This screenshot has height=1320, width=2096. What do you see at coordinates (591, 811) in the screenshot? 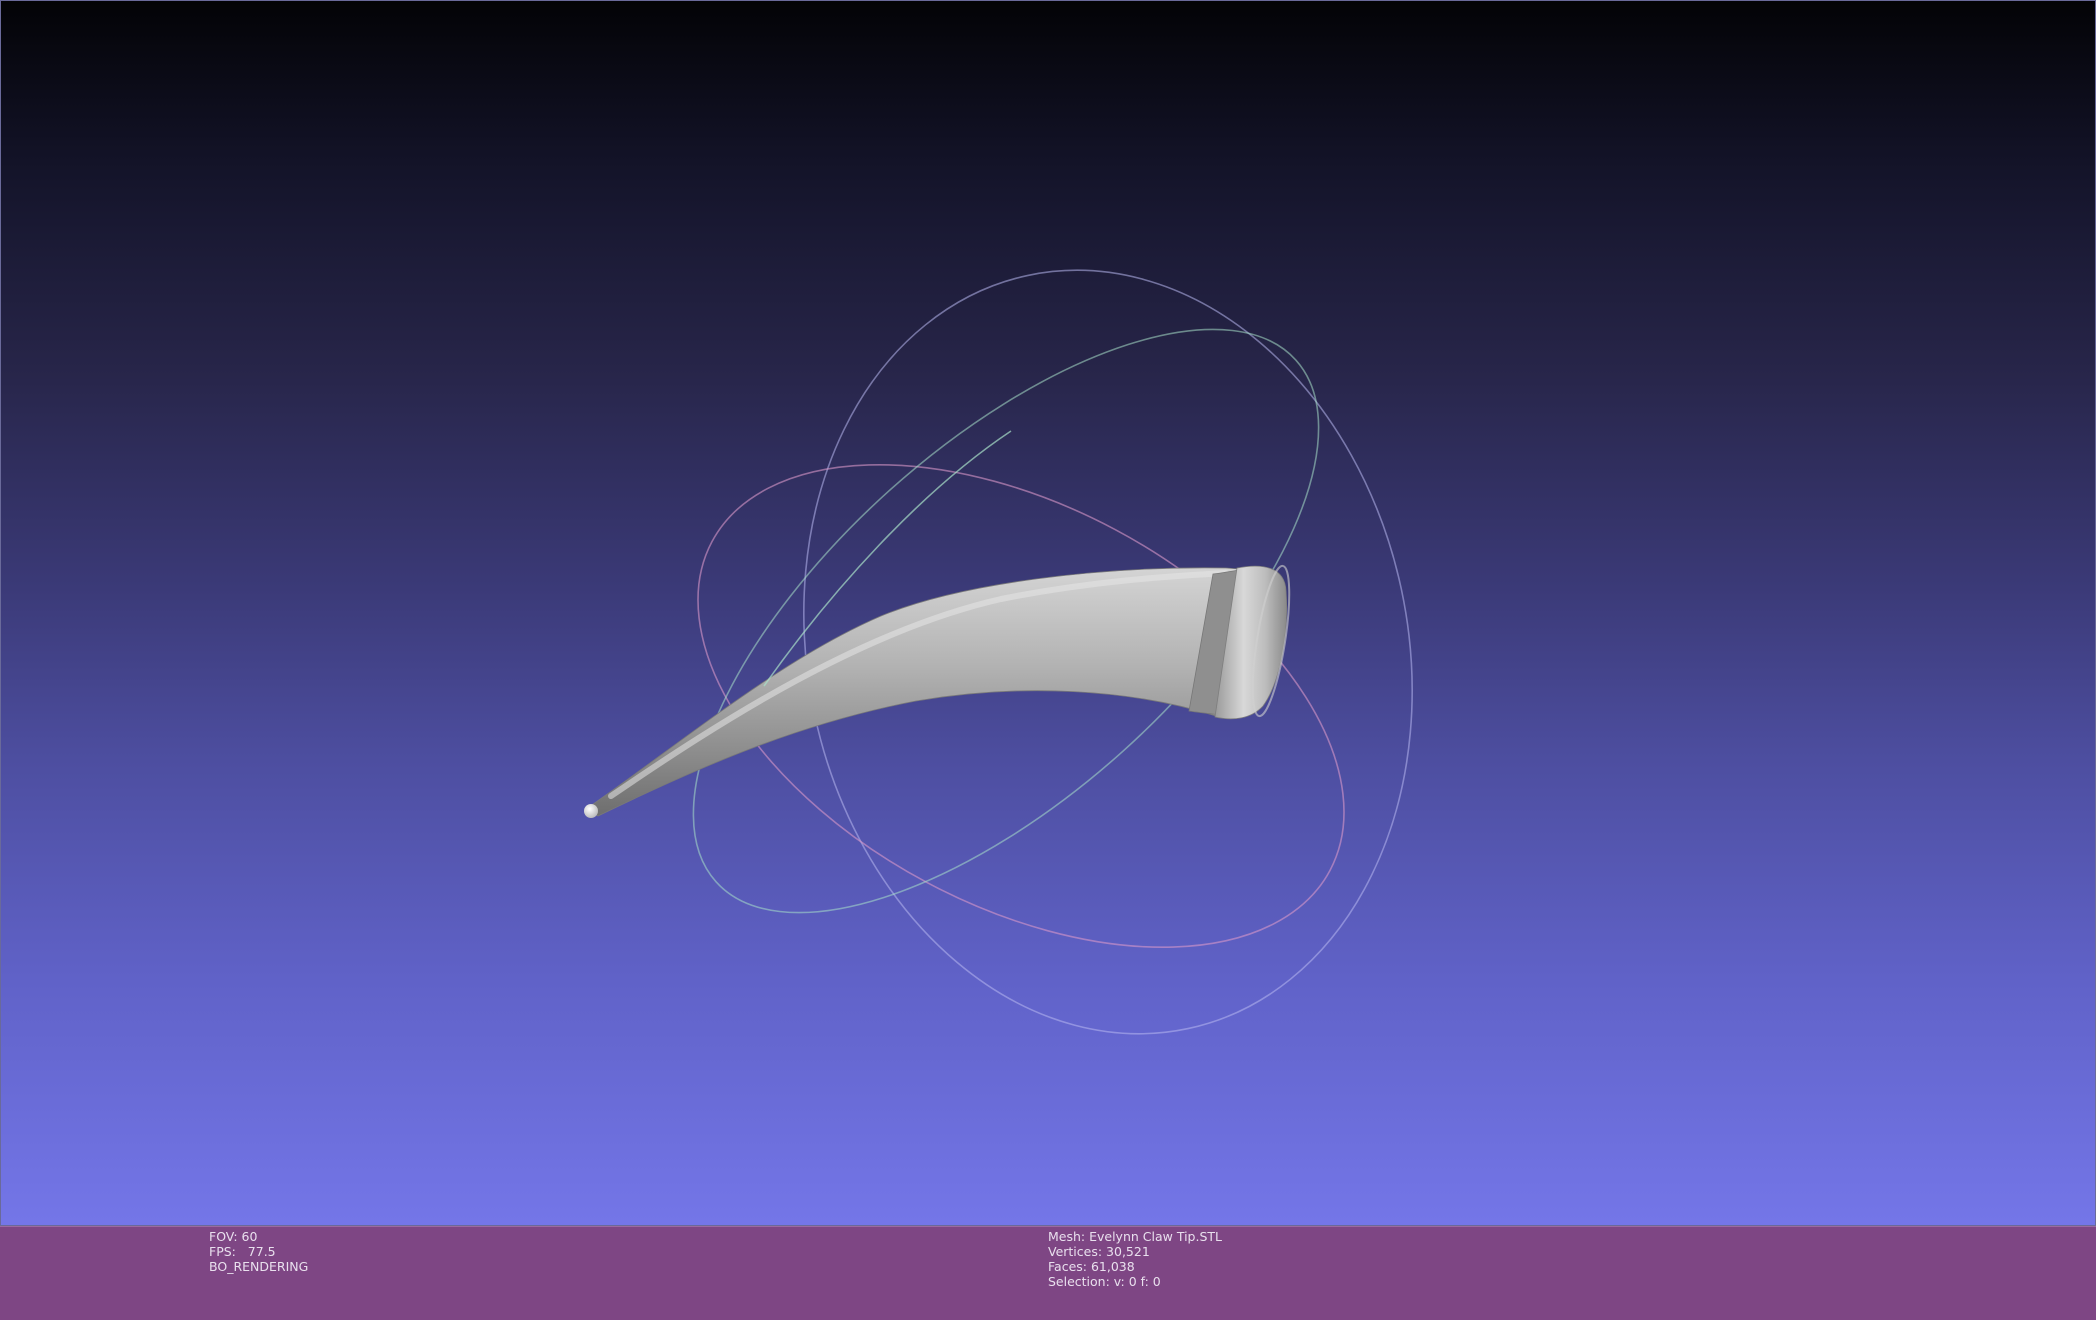
I see `mesh-tip-sphere` at bounding box center [591, 811].